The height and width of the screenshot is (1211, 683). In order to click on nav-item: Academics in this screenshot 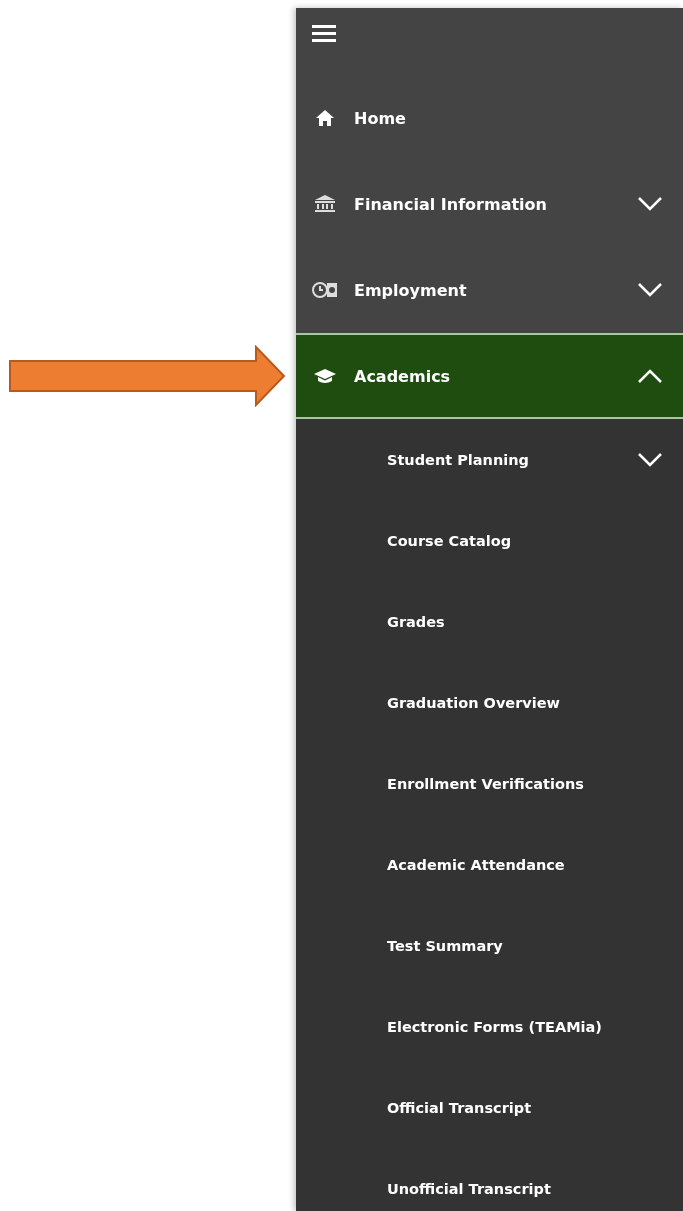, I will do `click(489, 376)`.